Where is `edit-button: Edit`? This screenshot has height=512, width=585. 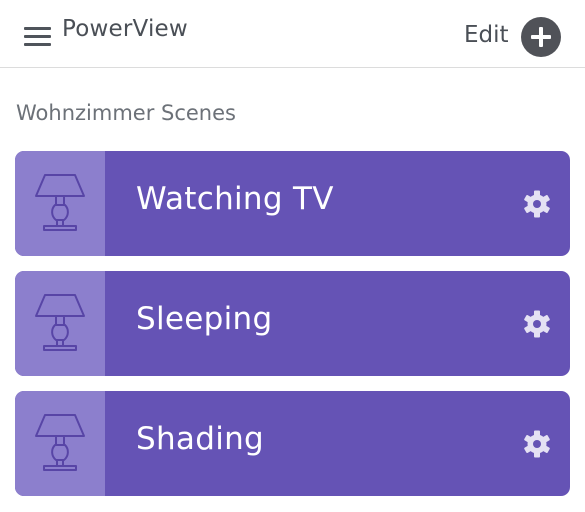
edit-button: Edit is located at coordinates (486, 35).